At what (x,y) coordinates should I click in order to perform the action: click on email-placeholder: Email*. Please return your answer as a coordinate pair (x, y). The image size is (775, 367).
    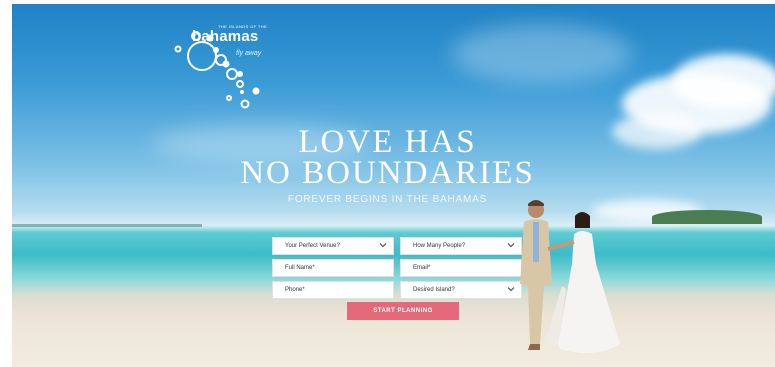
    Looking at the image, I should click on (422, 268).